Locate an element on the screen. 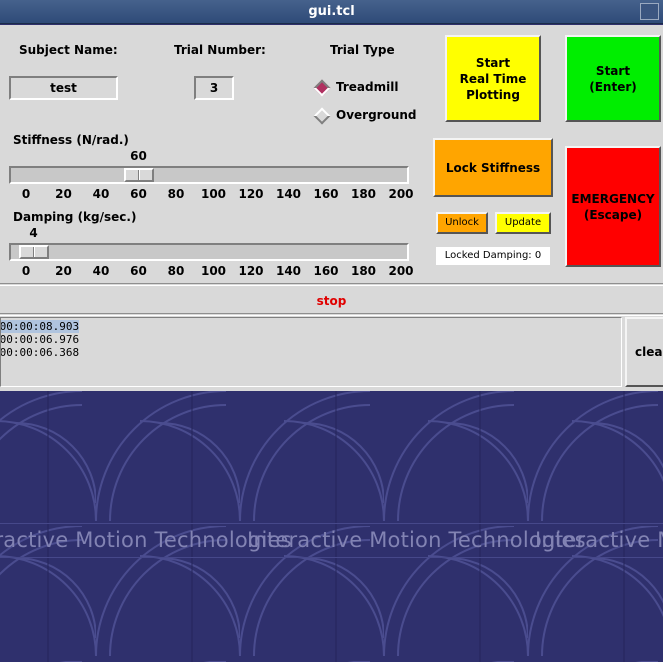  clear-button: clear is located at coordinates (644, 352).